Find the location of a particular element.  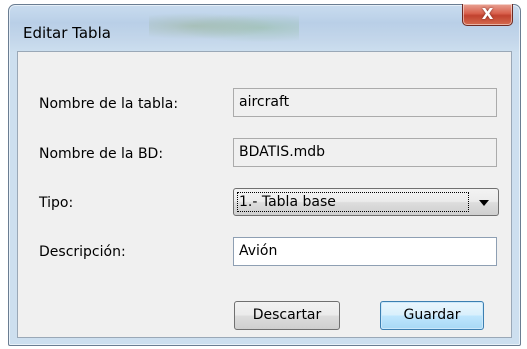

db-name-field: BDATIS.mdb is located at coordinates (365, 152).